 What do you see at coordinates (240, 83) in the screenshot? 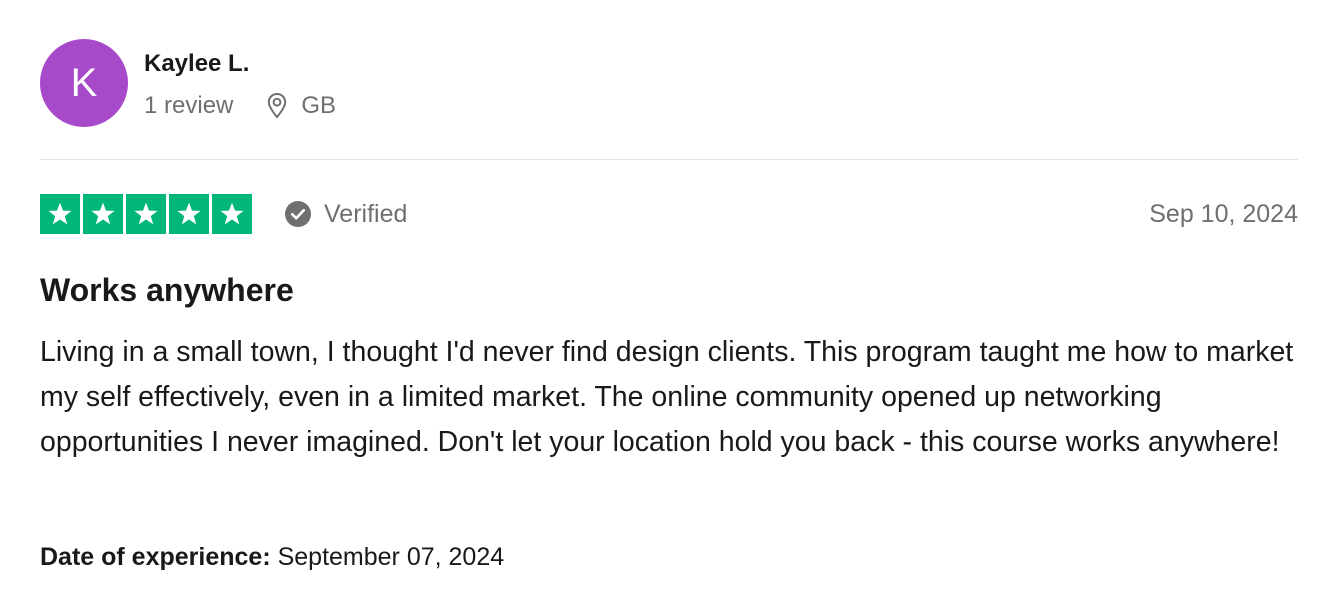
I see `reviewer-info: Kaylee L. 1 review GB` at bounding box center [240, 83].